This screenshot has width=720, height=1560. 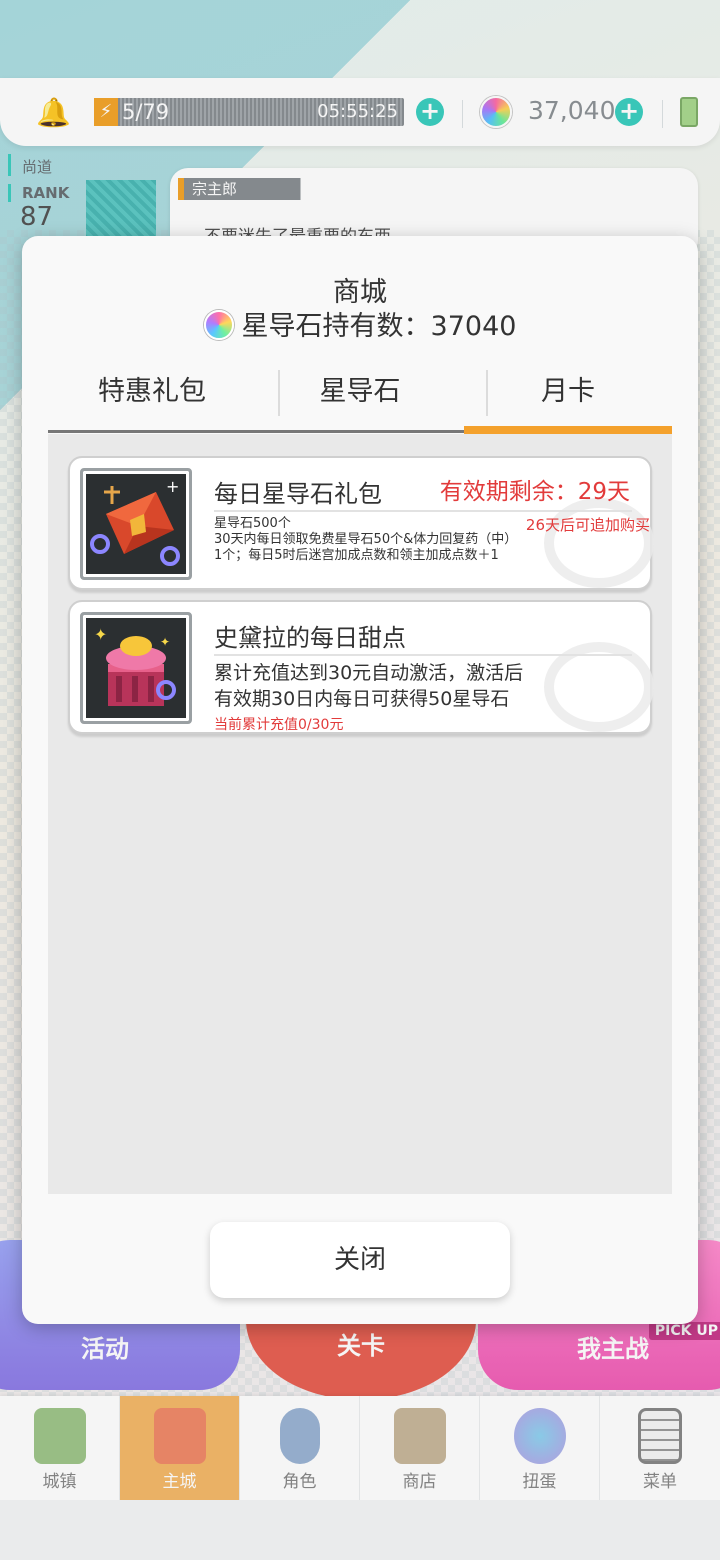 I want to click on gem-holdings: 星导石持有数：37040, so click(x=360, y=323).